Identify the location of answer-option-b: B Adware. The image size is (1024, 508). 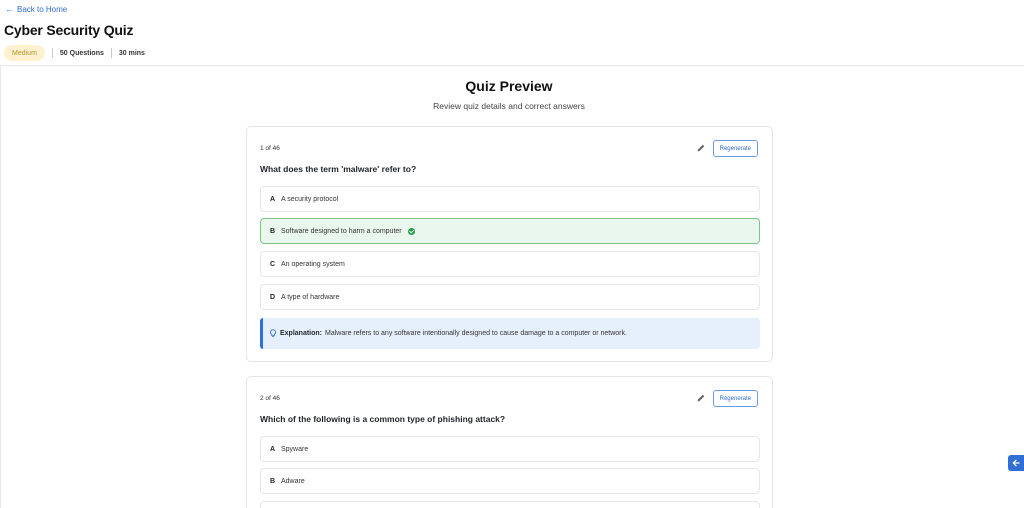
(510, 481).